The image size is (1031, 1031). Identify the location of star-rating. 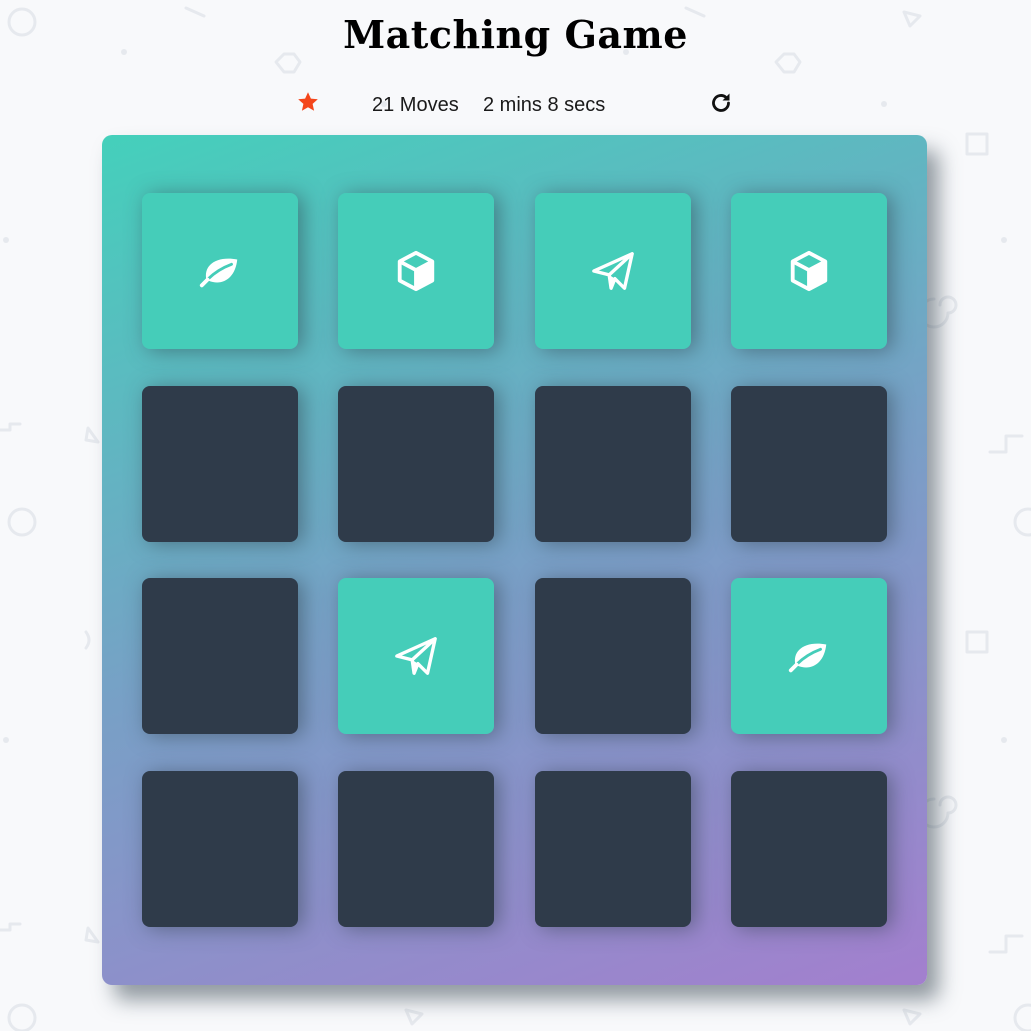
(308, 102).